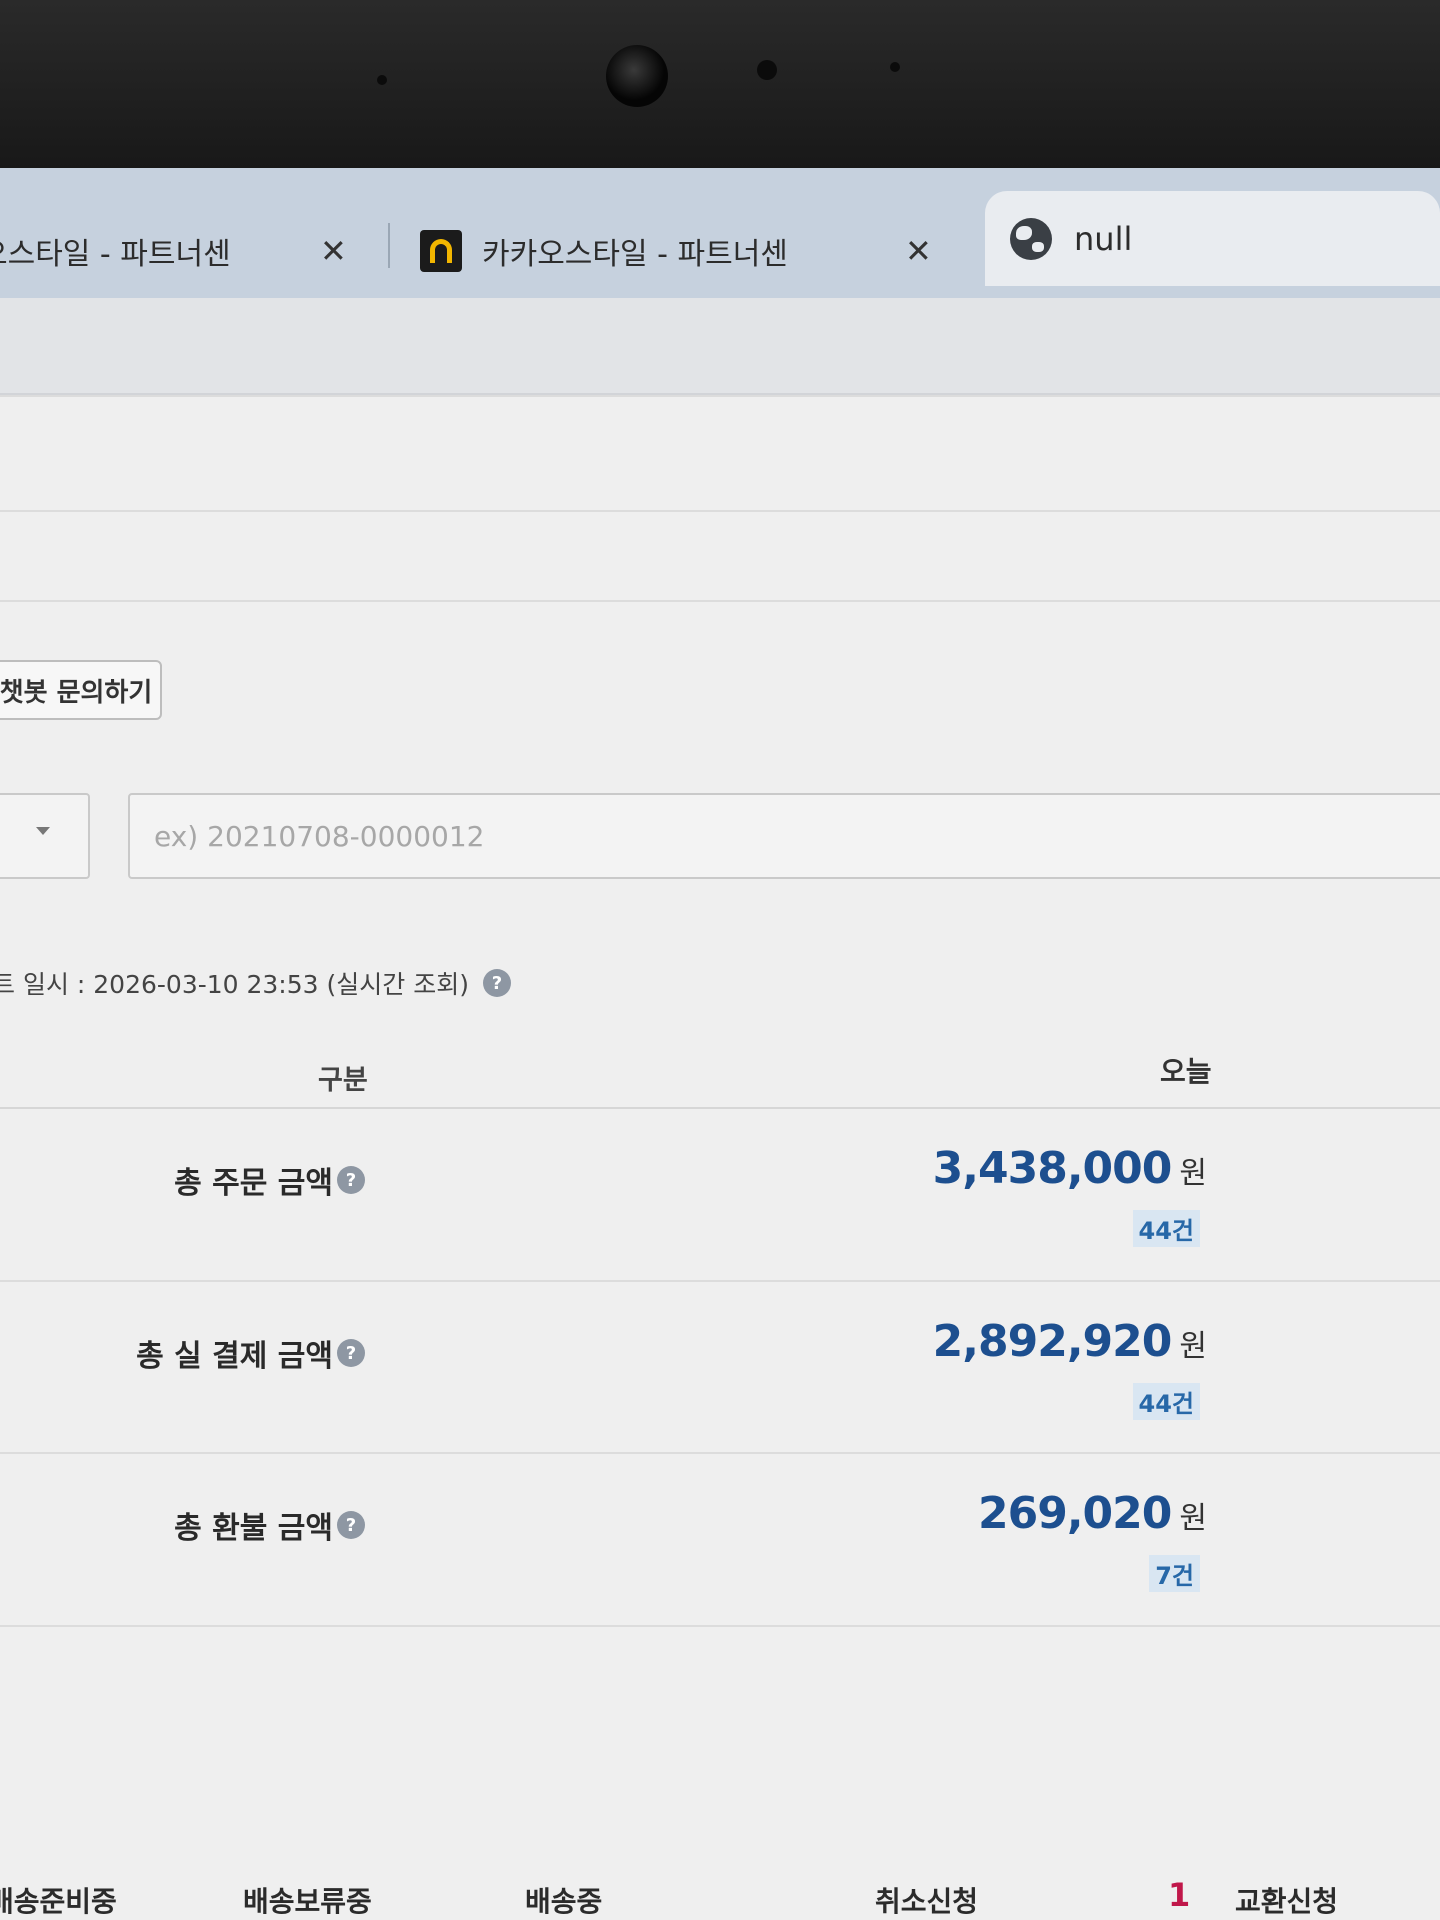 The image size is (1440, 1920). I want to click on column-header-today: 오늘, so click(1186, 1071).